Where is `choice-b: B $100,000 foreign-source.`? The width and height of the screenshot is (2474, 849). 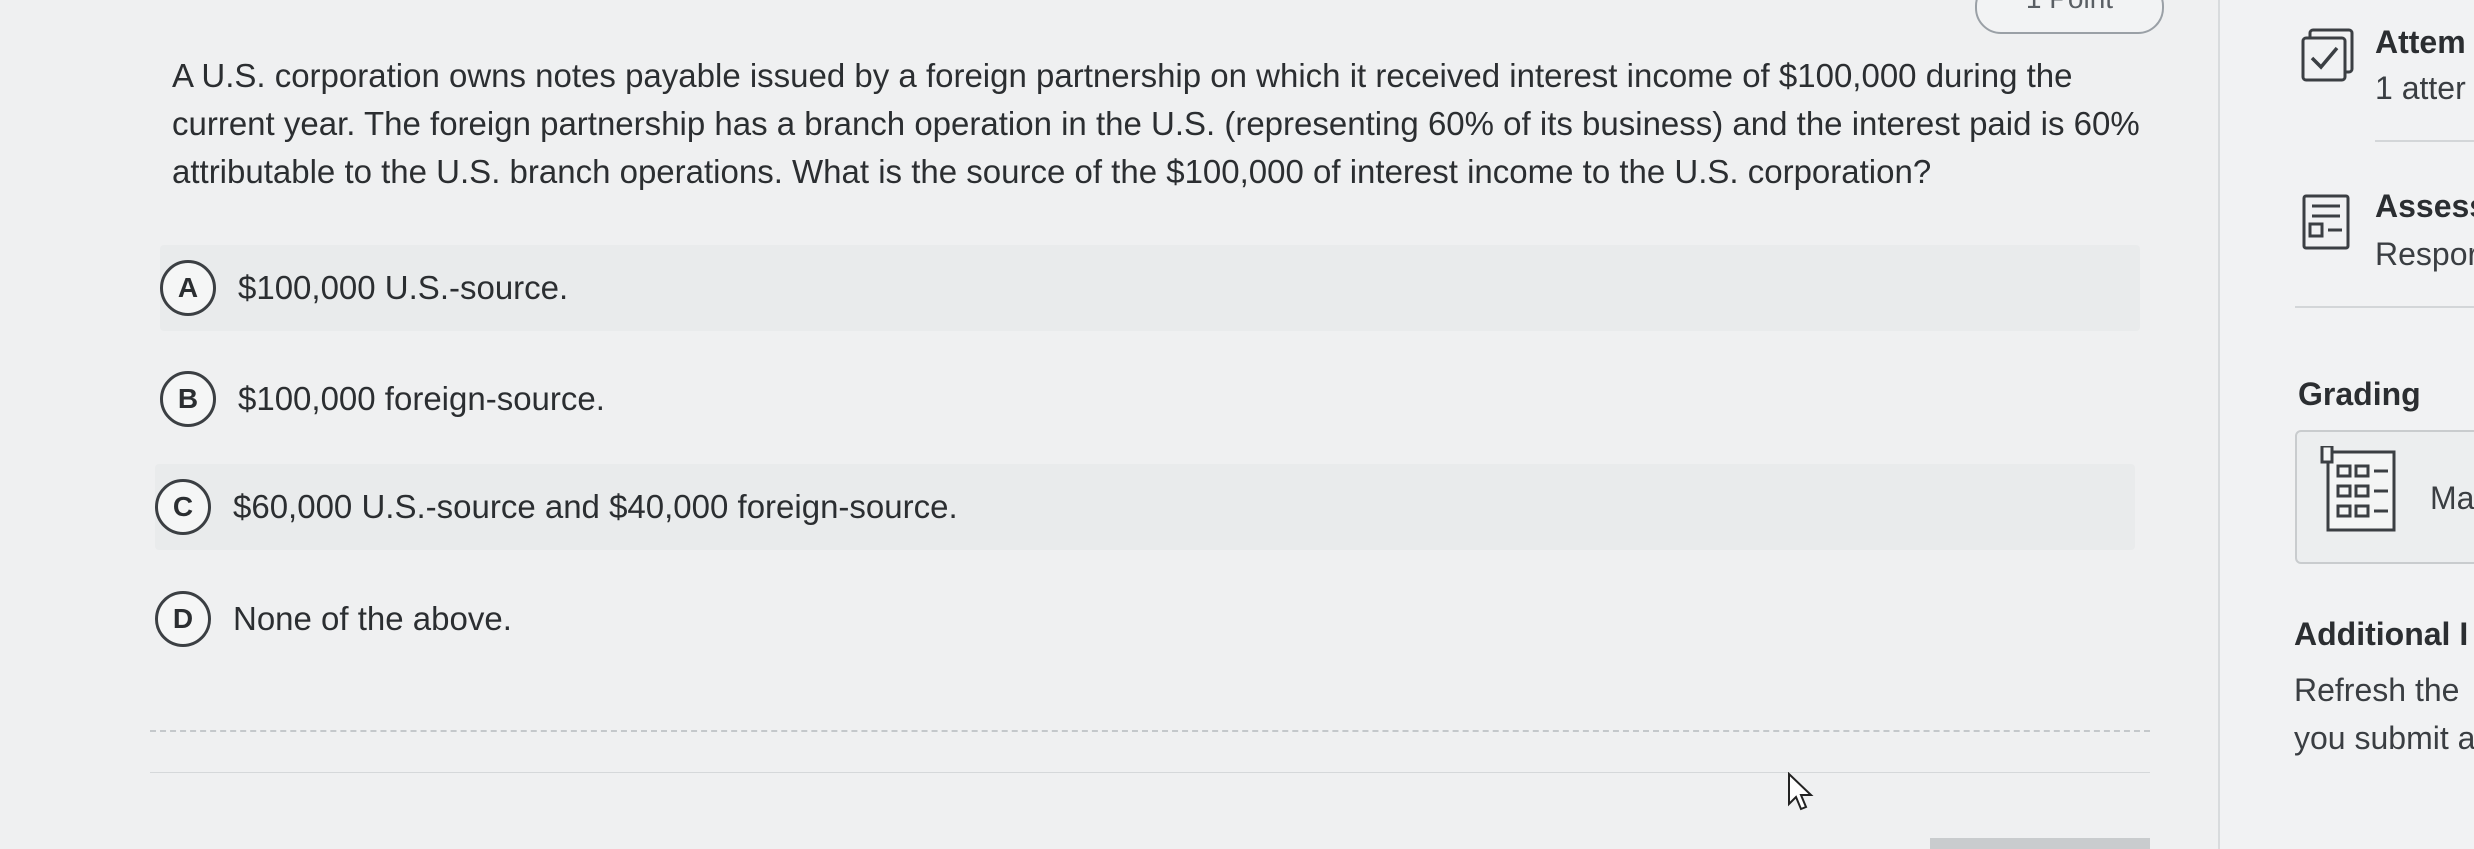
choice-b: B $100,000 foreign-source. is located at coordinates (1150, 399).